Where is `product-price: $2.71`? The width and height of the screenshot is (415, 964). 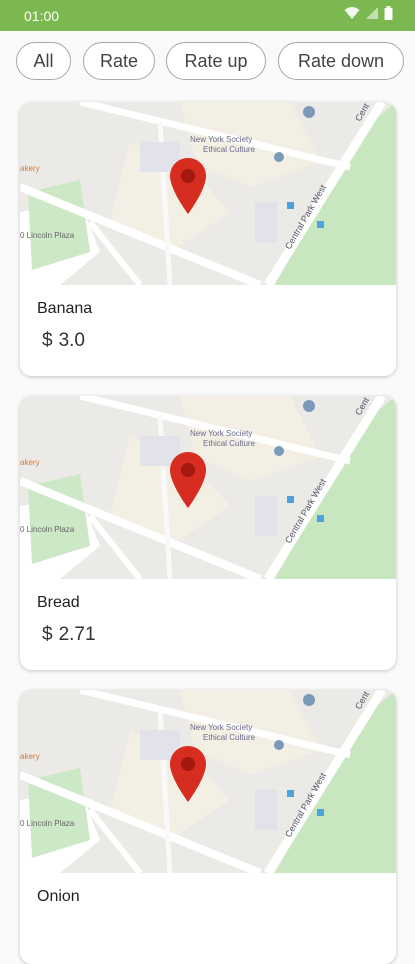 product-price: $2.71 is located at coordinates (69, 635).